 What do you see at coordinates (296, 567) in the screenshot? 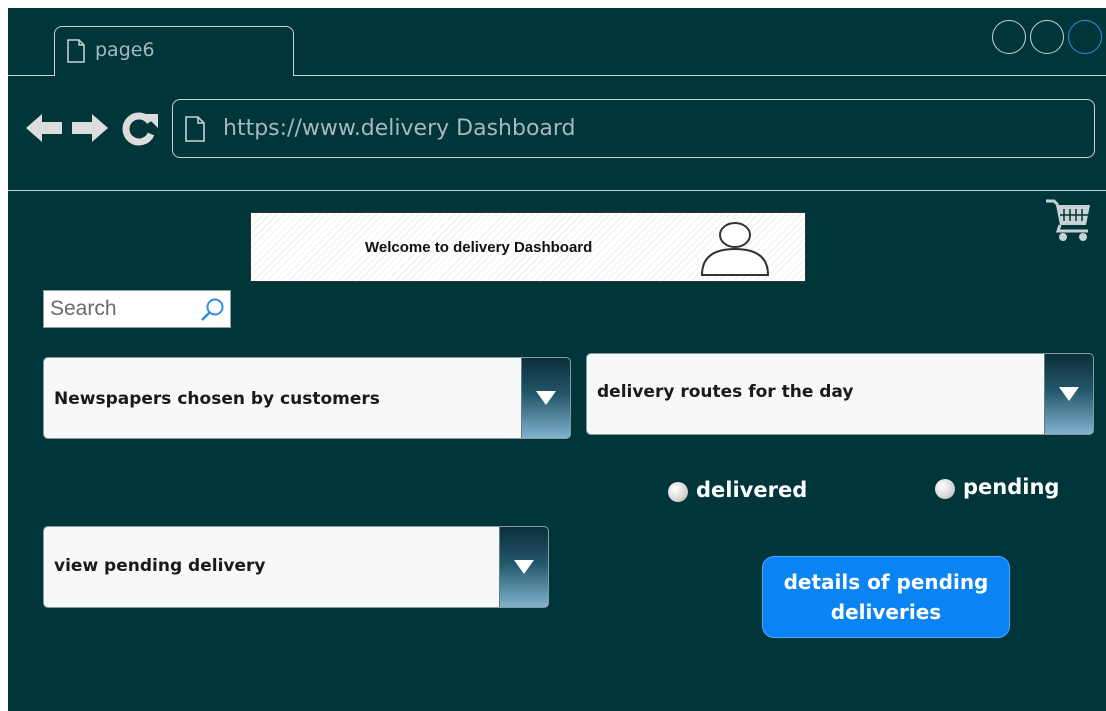
I see `pending-delivery-dropdown: view pending delivery` at bounding box center [296, 567].